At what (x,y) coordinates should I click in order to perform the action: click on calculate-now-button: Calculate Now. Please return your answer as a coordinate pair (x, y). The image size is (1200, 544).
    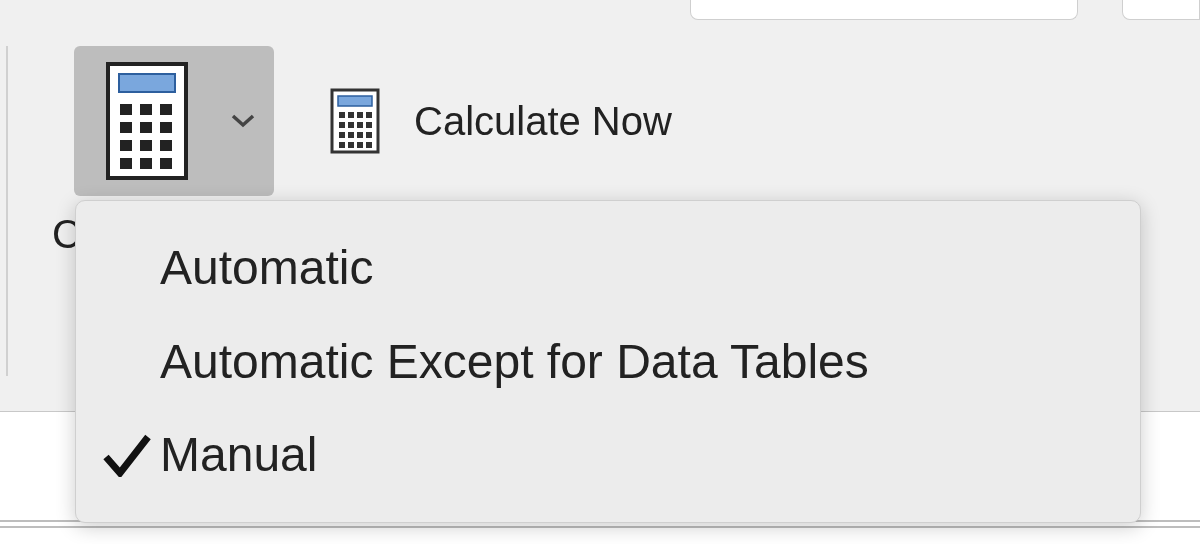
    Looking at the image, I should click on (501, 121).